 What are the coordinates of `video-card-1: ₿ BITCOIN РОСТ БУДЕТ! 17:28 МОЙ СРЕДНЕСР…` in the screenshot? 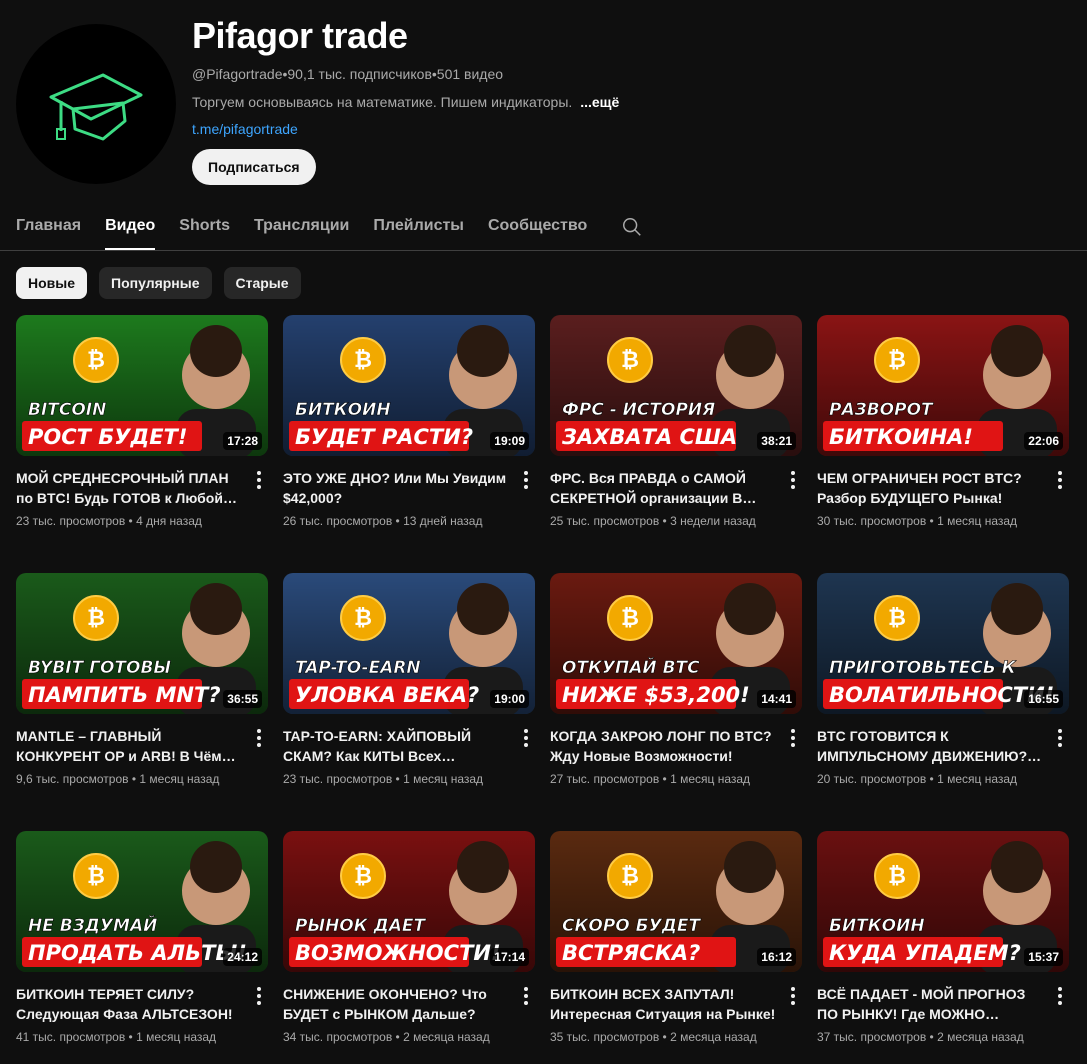 It's located at (142, 444).